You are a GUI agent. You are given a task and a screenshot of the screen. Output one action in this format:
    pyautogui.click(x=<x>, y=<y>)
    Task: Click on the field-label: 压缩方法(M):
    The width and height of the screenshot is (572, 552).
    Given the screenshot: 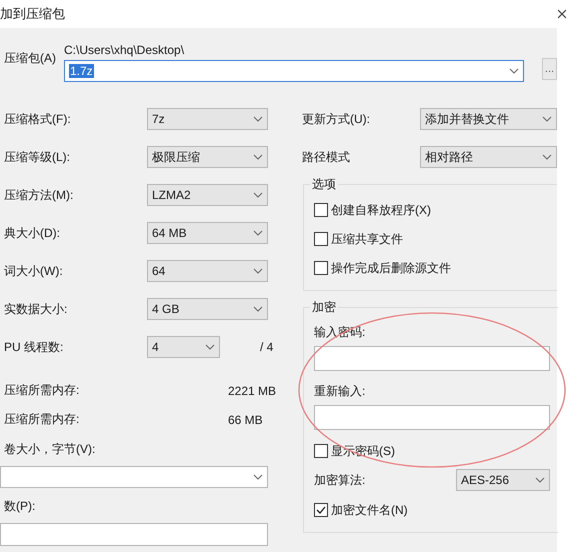 What is the action you would take?
    pyautogui.click(x=39, y=195)
    